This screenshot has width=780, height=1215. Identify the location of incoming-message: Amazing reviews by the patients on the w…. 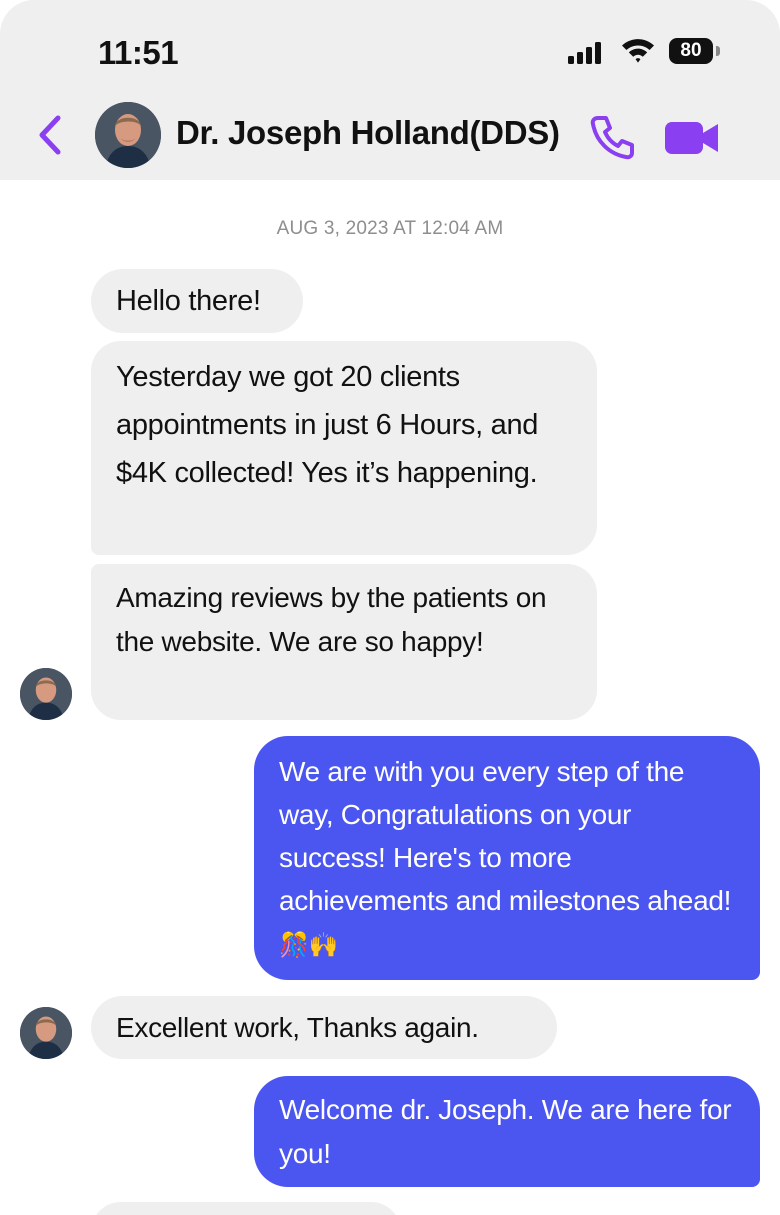
(344, 642).